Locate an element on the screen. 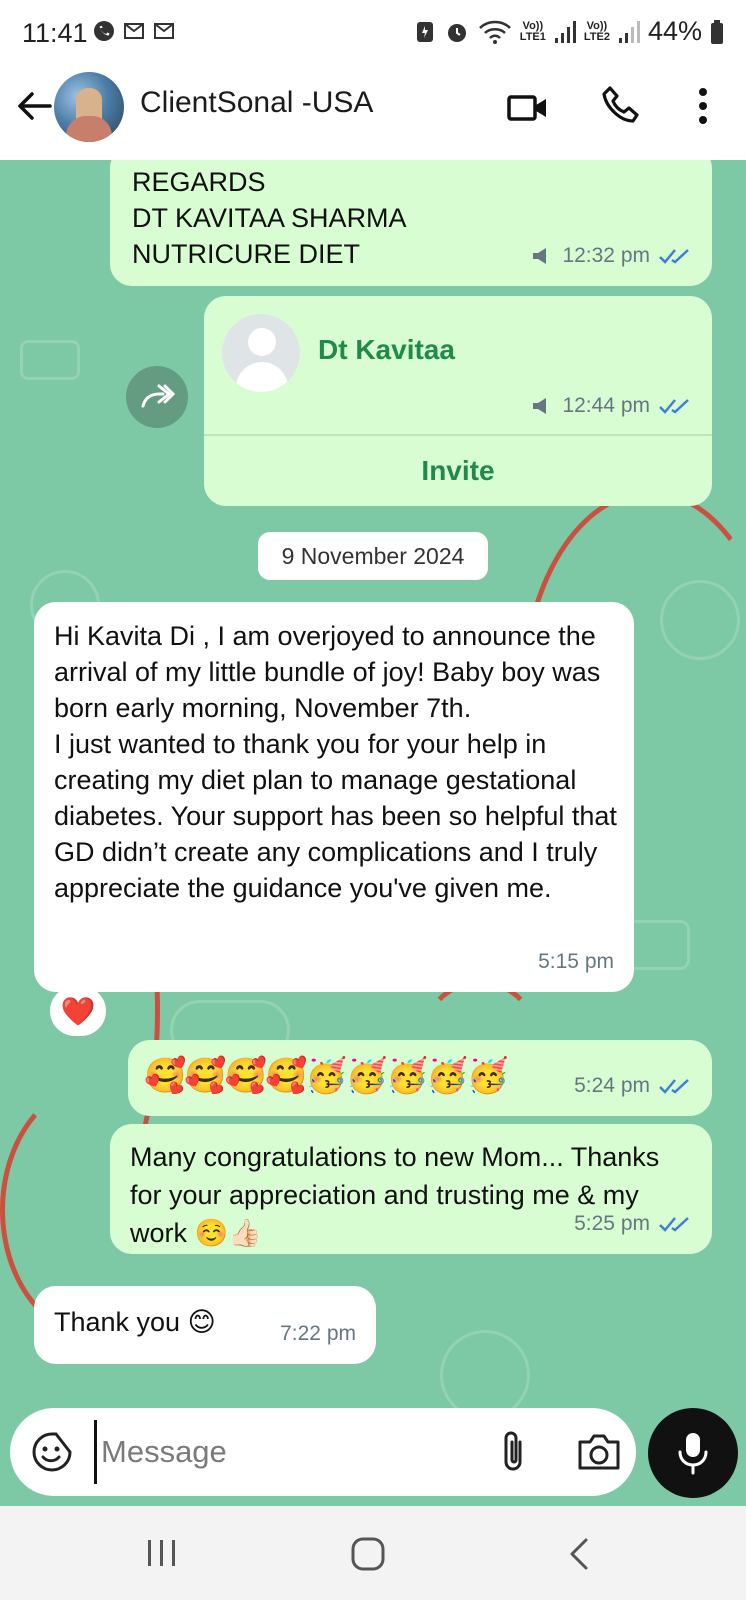  contact-card-name: Dt Kavitaa is located at coordinates (386, 349).